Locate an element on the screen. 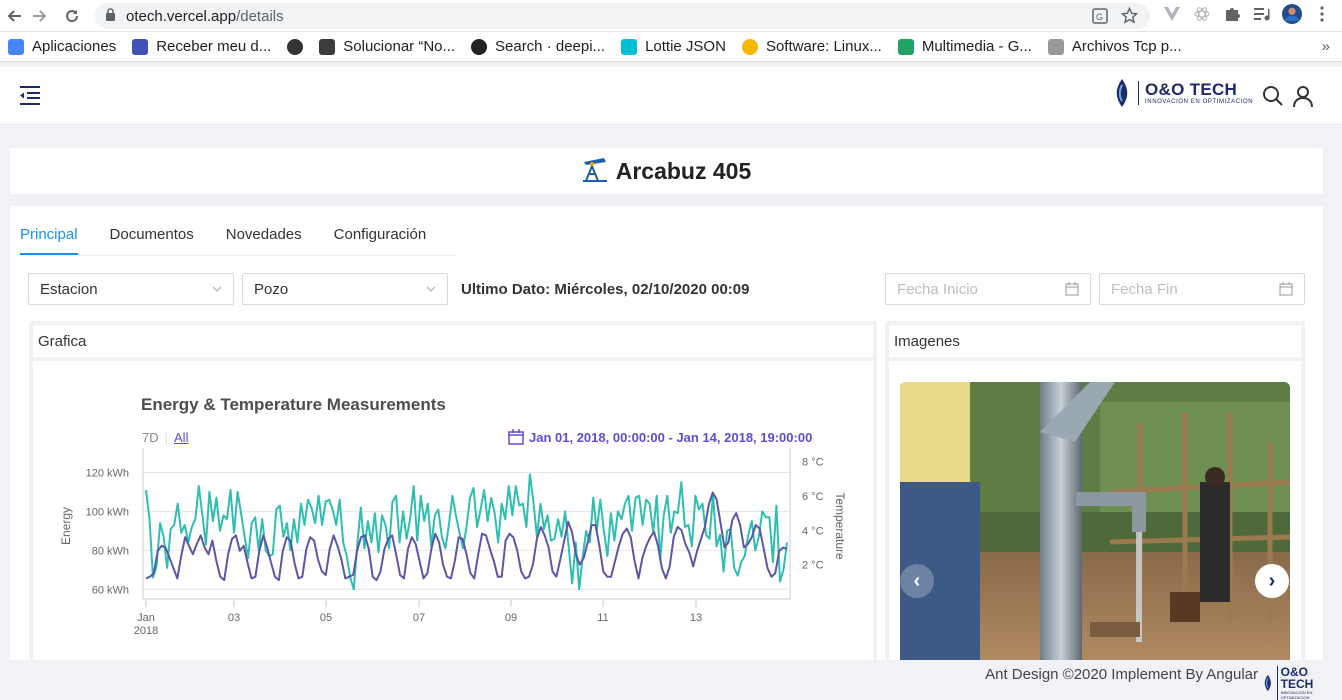 The image size is (1342, 700). footer-text: Ant Design ©2020 Implement By Angular is located at coordinates (1121, 674).